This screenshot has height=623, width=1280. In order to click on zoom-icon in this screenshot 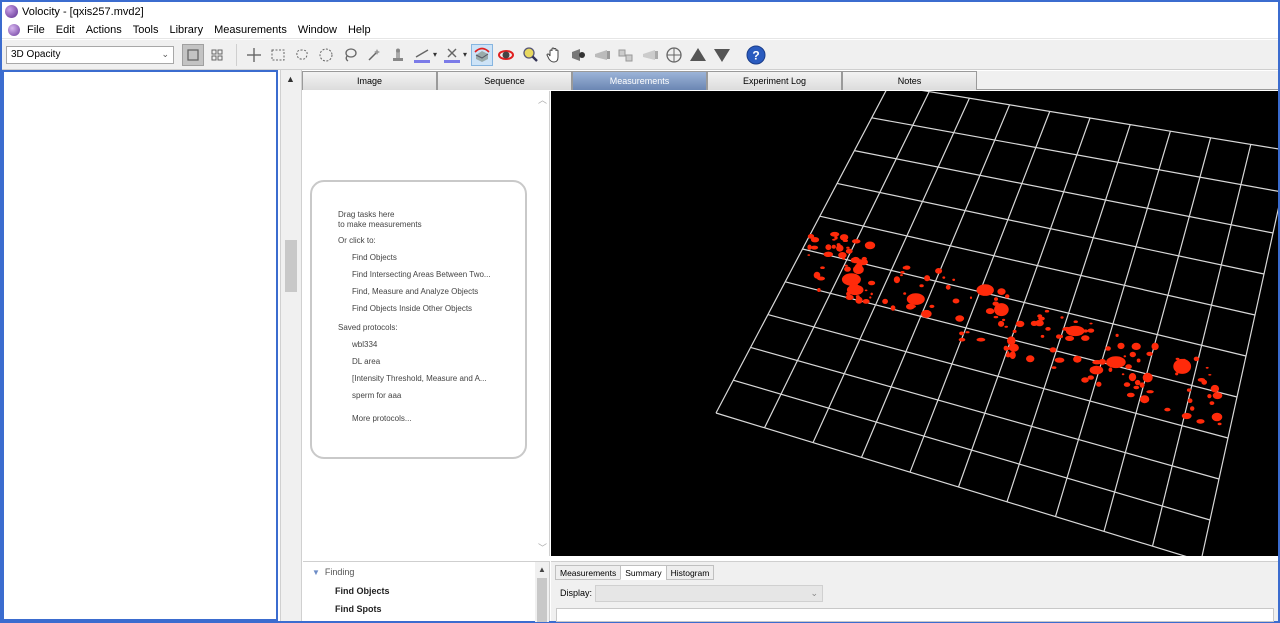, I will do `click(530, 55)`.